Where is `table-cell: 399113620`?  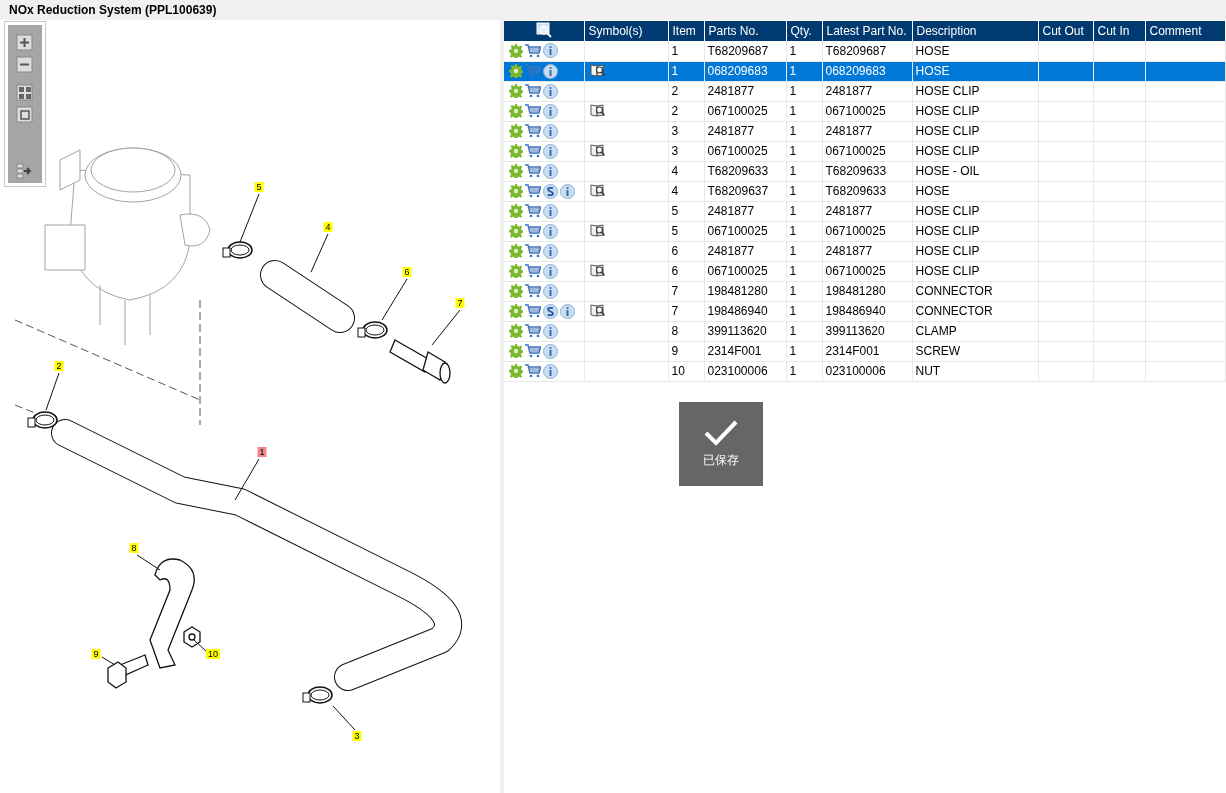
table-cell: 399113620 is located at coordinates (867, 331).